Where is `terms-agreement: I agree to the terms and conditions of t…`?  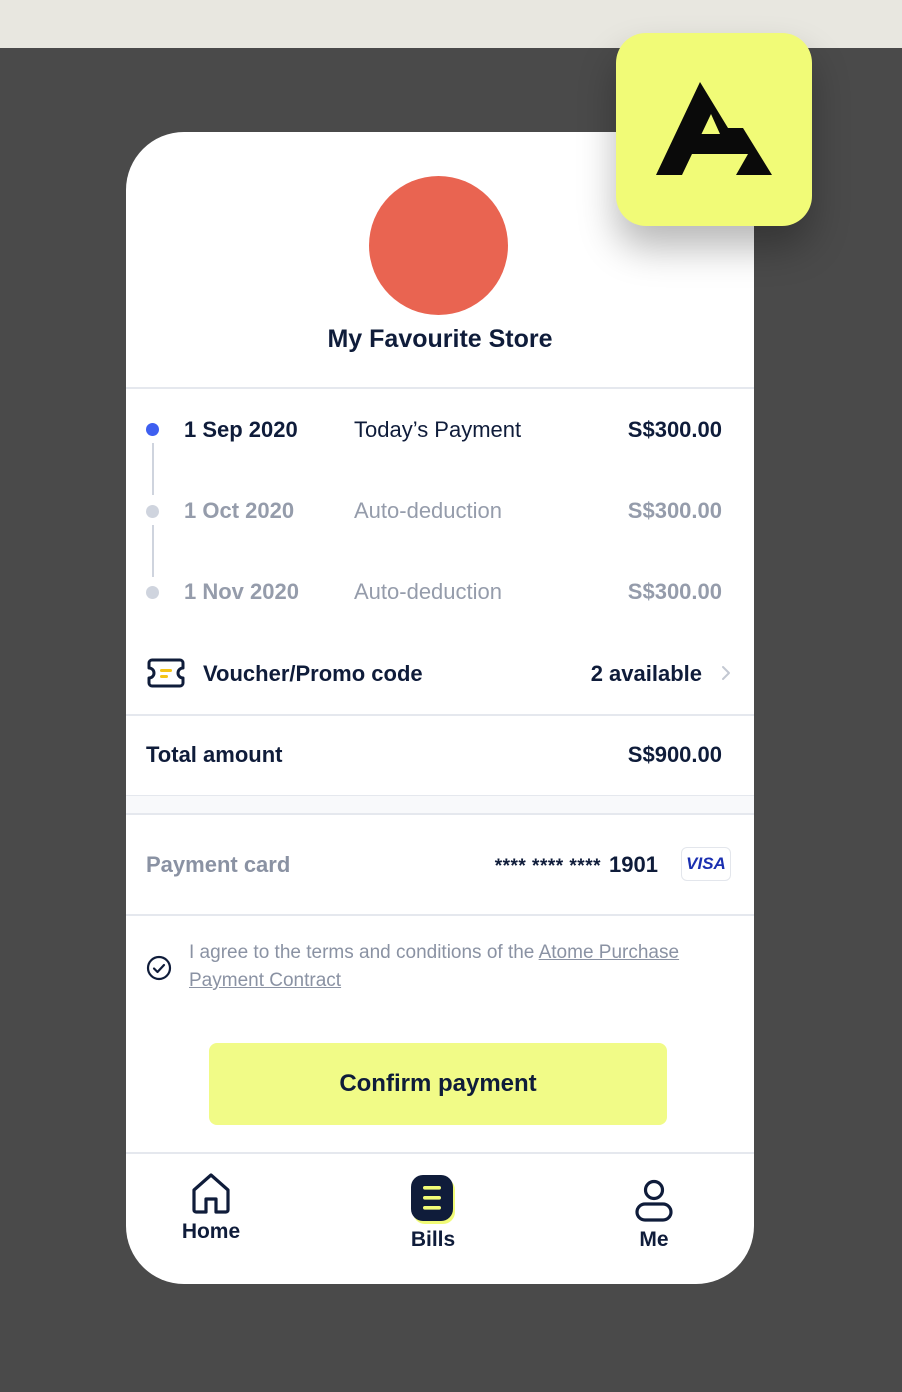 terms-agreement: I agree to the terms and conditions of t… is located at coordinates (459, 967).